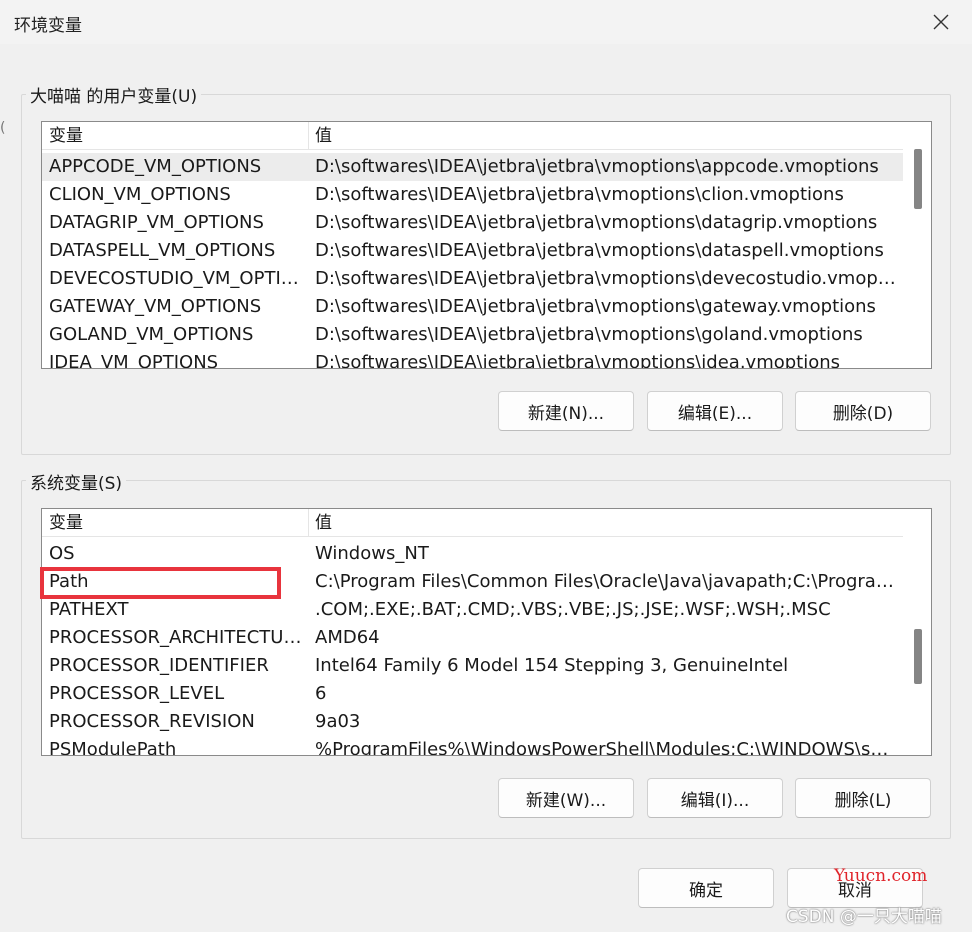  Describe the element at coordinates (321, 693) in the screenshot. I see `variable-value: 6` at that location.